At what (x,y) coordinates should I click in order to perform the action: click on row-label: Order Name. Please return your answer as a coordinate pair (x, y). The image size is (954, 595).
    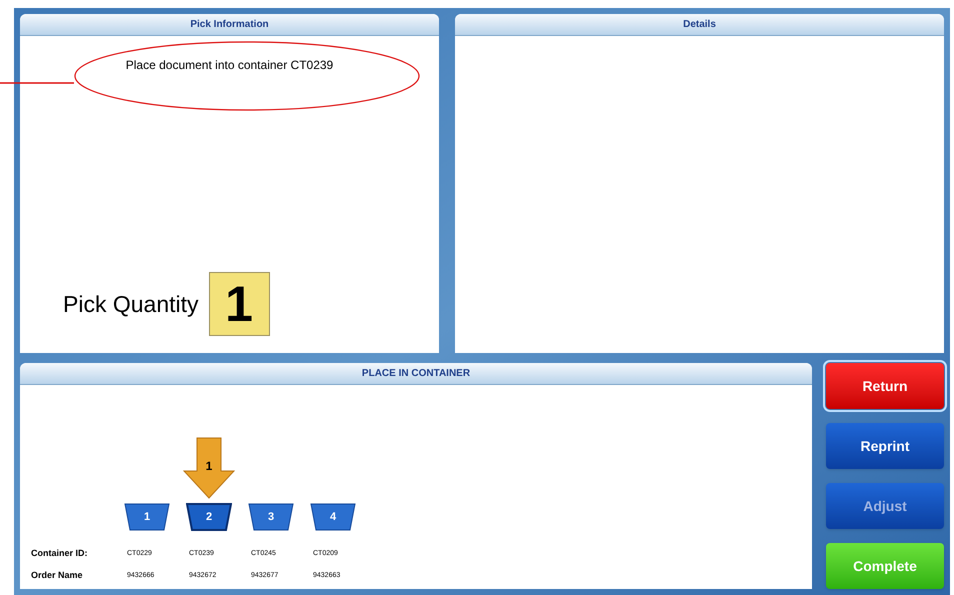
    Looking at the image, I should click on (57, 575).